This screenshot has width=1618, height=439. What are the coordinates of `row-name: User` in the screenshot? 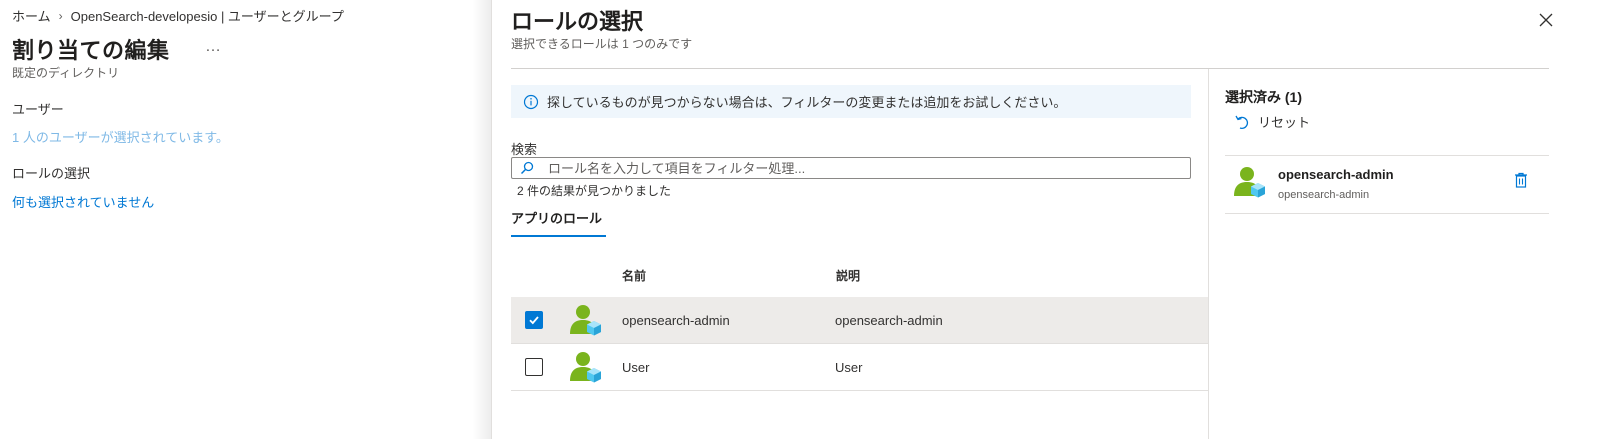 It's located at (636, 367).